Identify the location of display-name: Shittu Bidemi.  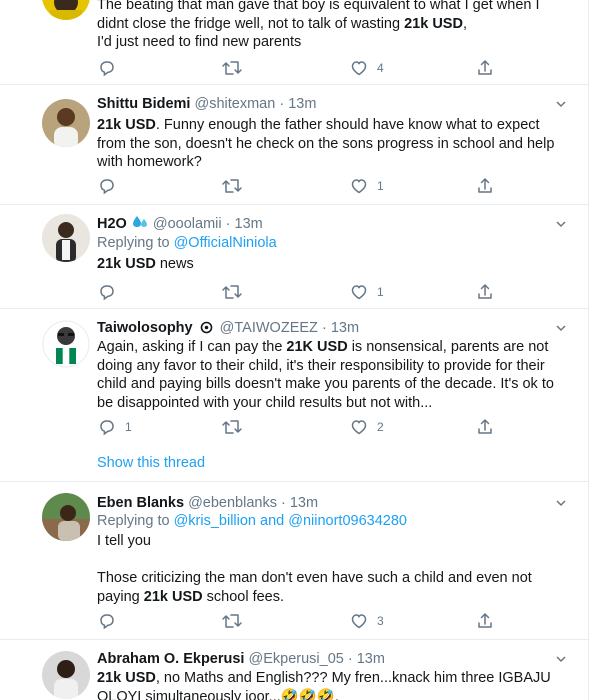
(143, 104).